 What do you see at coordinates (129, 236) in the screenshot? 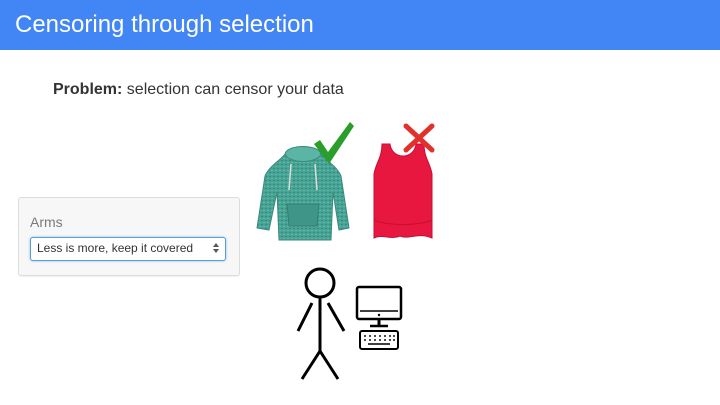
I see `arms-form-panel: Arms Less is more, keep it covered` at bounding box center [129, 236].